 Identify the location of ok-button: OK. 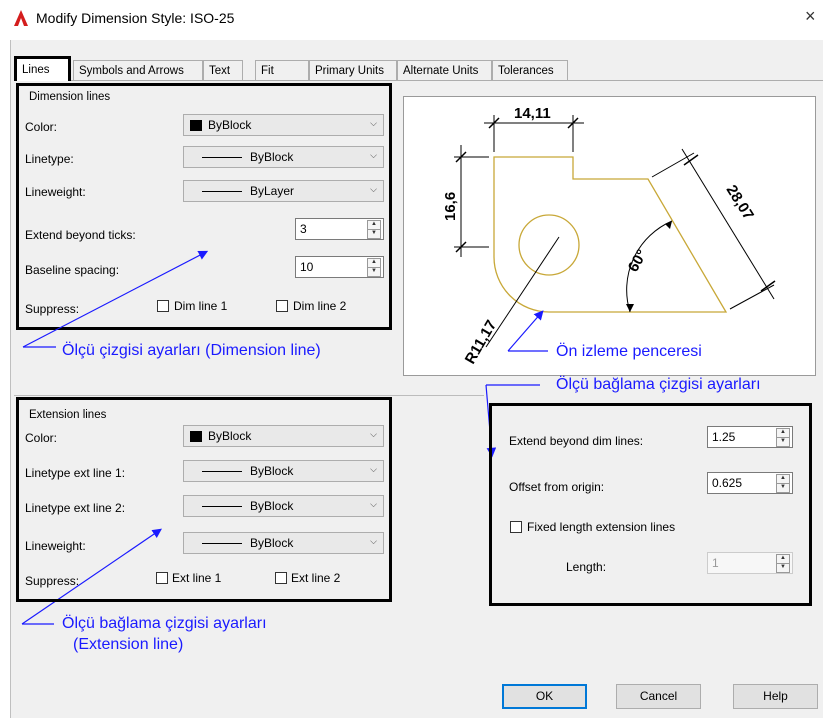
(544, 696).